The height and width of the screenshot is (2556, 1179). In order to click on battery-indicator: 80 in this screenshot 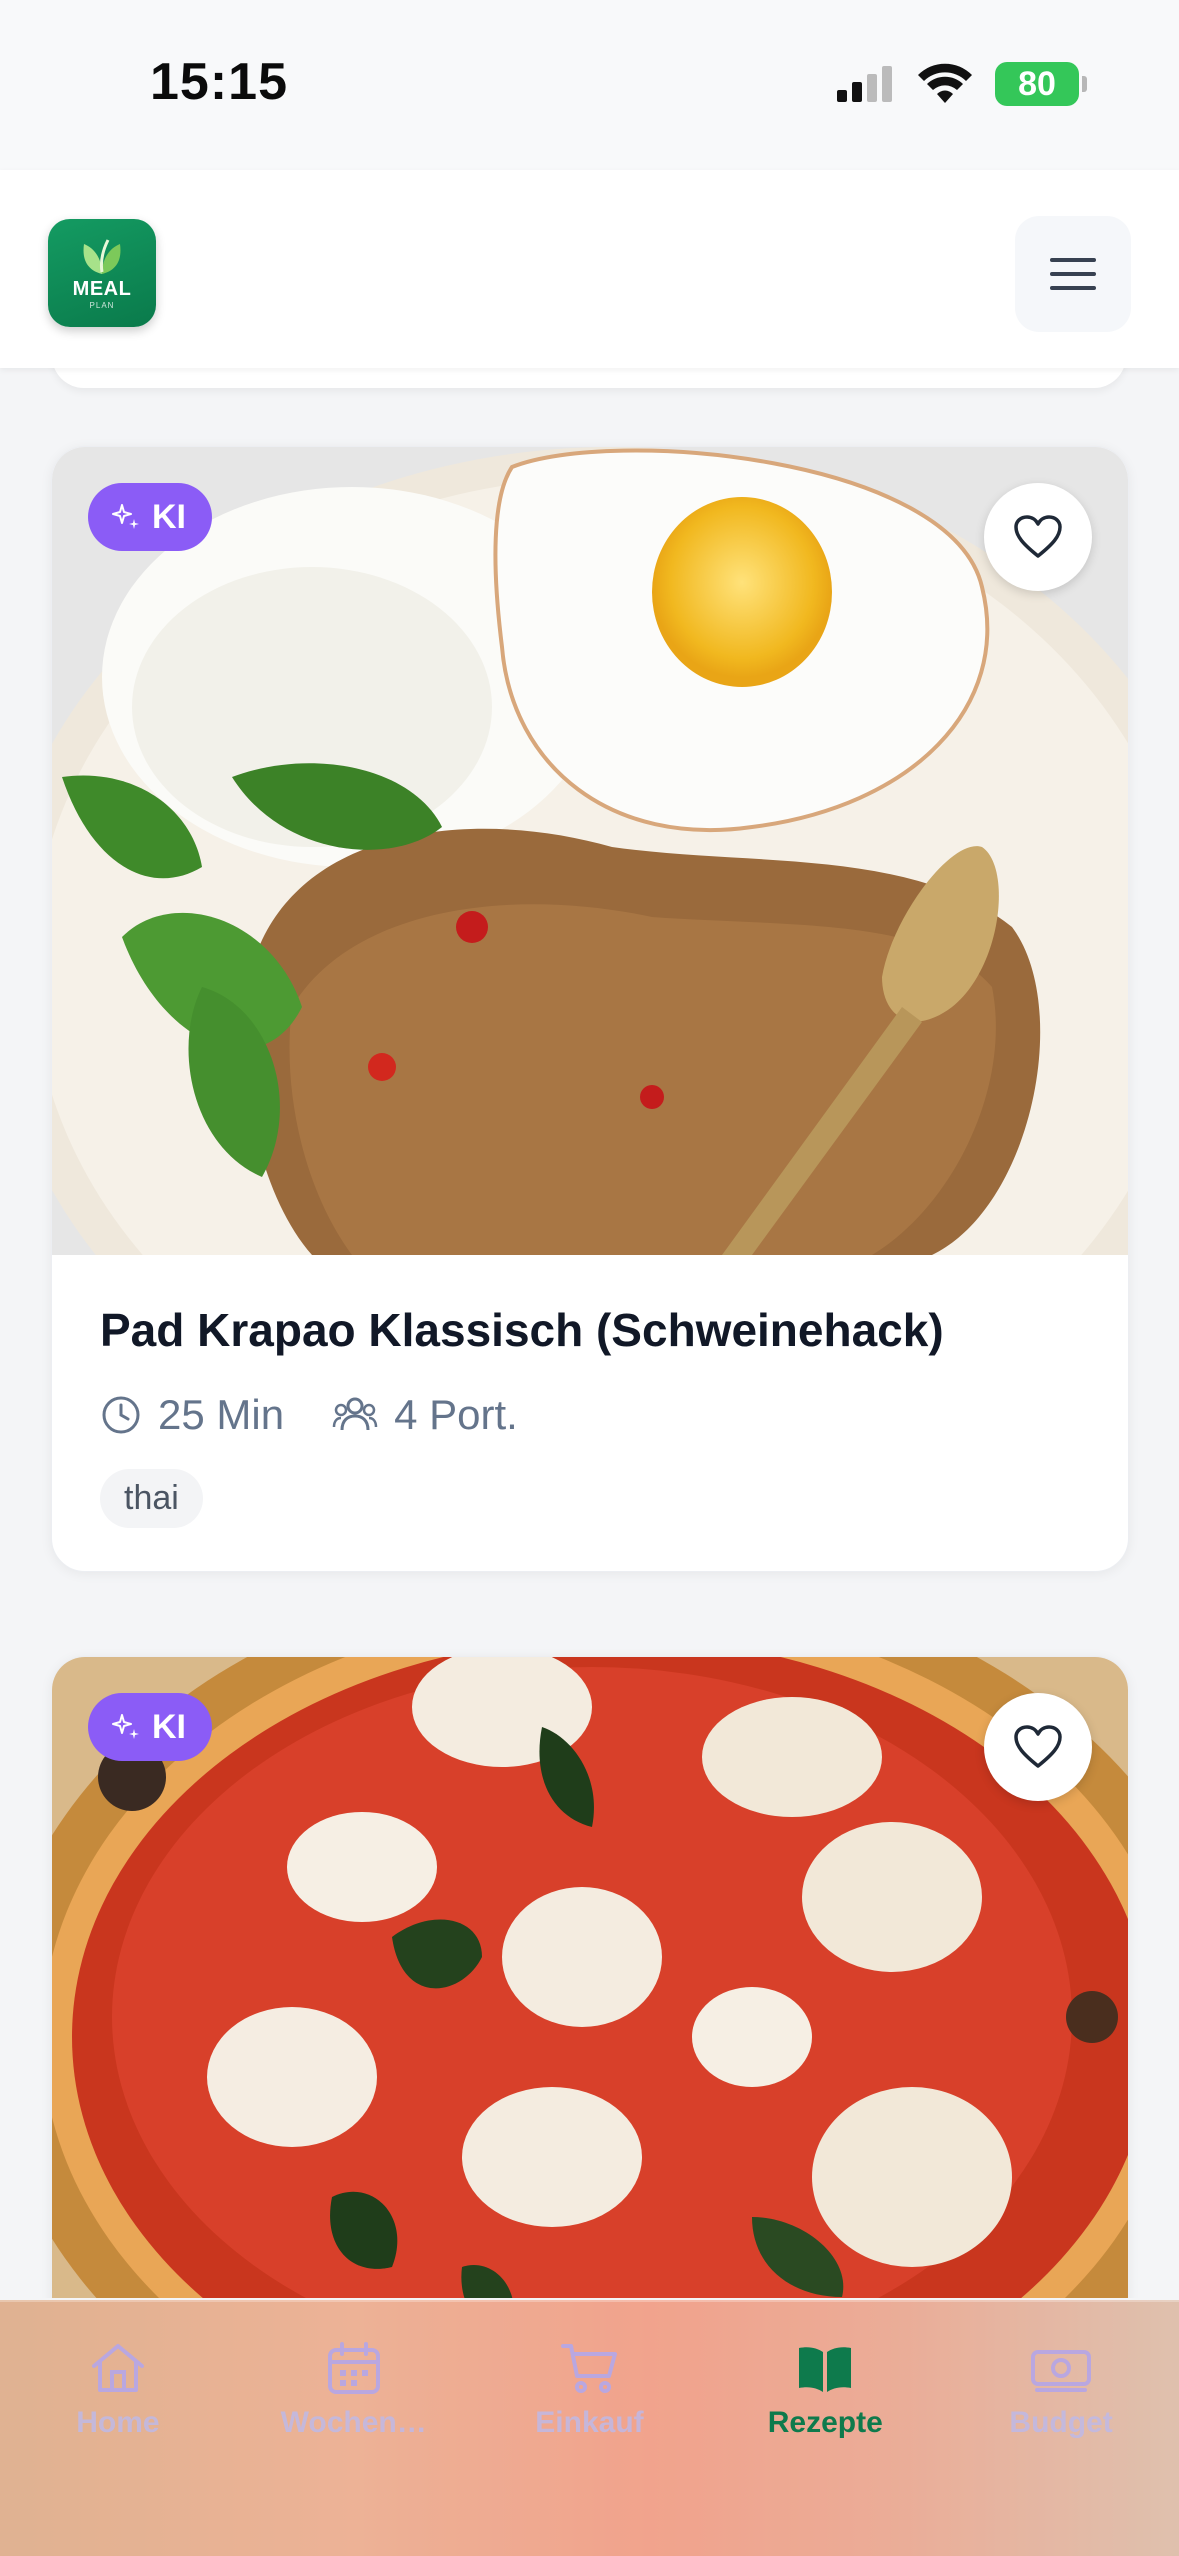, I will do `click(1041, 84)`.